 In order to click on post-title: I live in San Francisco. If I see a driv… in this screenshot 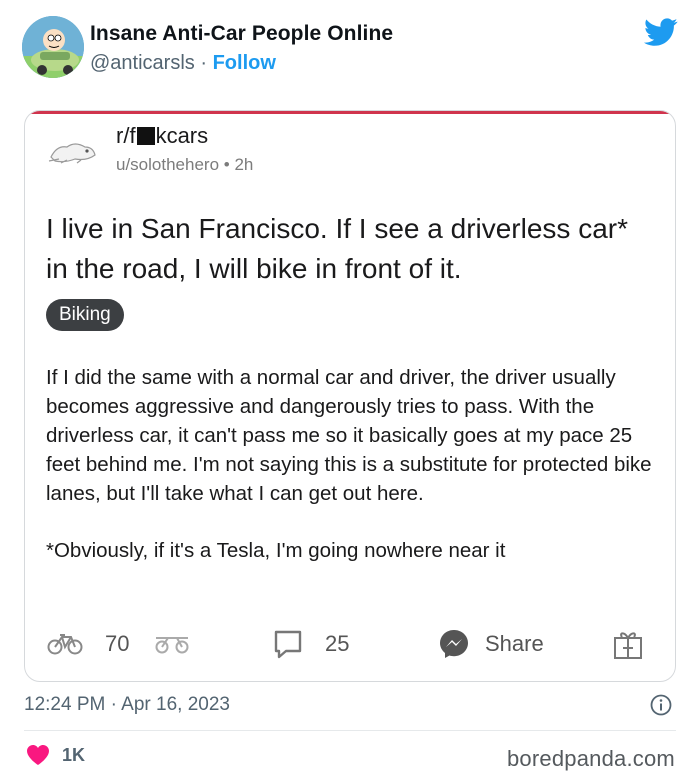, I will do `click(337, 248)`.